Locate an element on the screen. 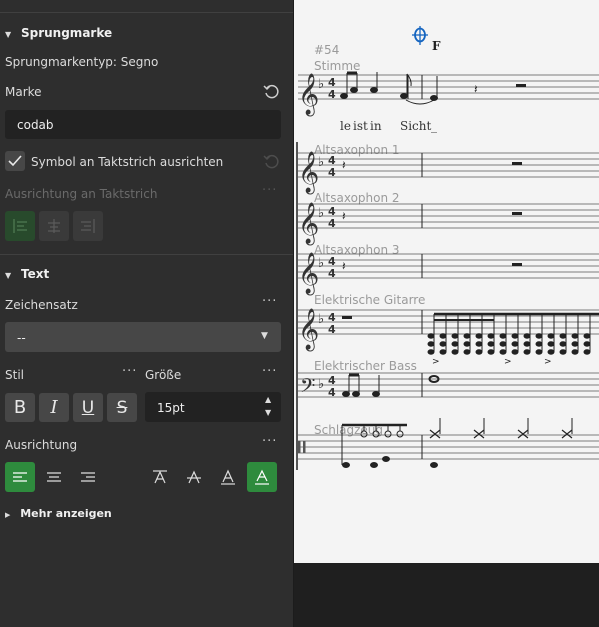  section-text-header: ▼ Text is located at coordinates (27, 274).